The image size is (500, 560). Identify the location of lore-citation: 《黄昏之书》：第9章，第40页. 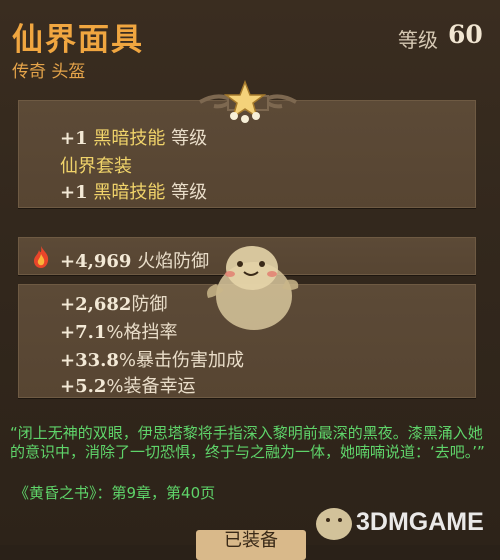
(115, 493).